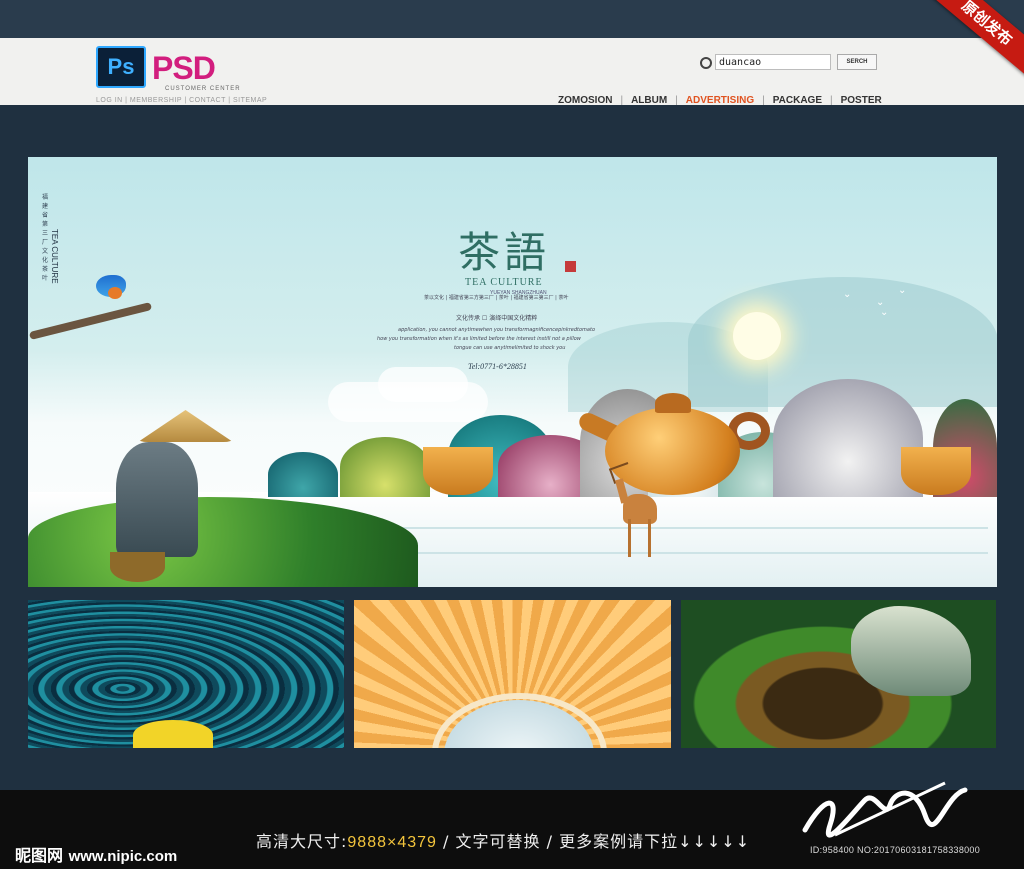 This screenshot has width=1024, height=869. Describe the element at coordinates (497, 318) in the screenshot. I see `poster-subtitle: 文化传承 ☐ 演绎中国文化精粹` at that location.